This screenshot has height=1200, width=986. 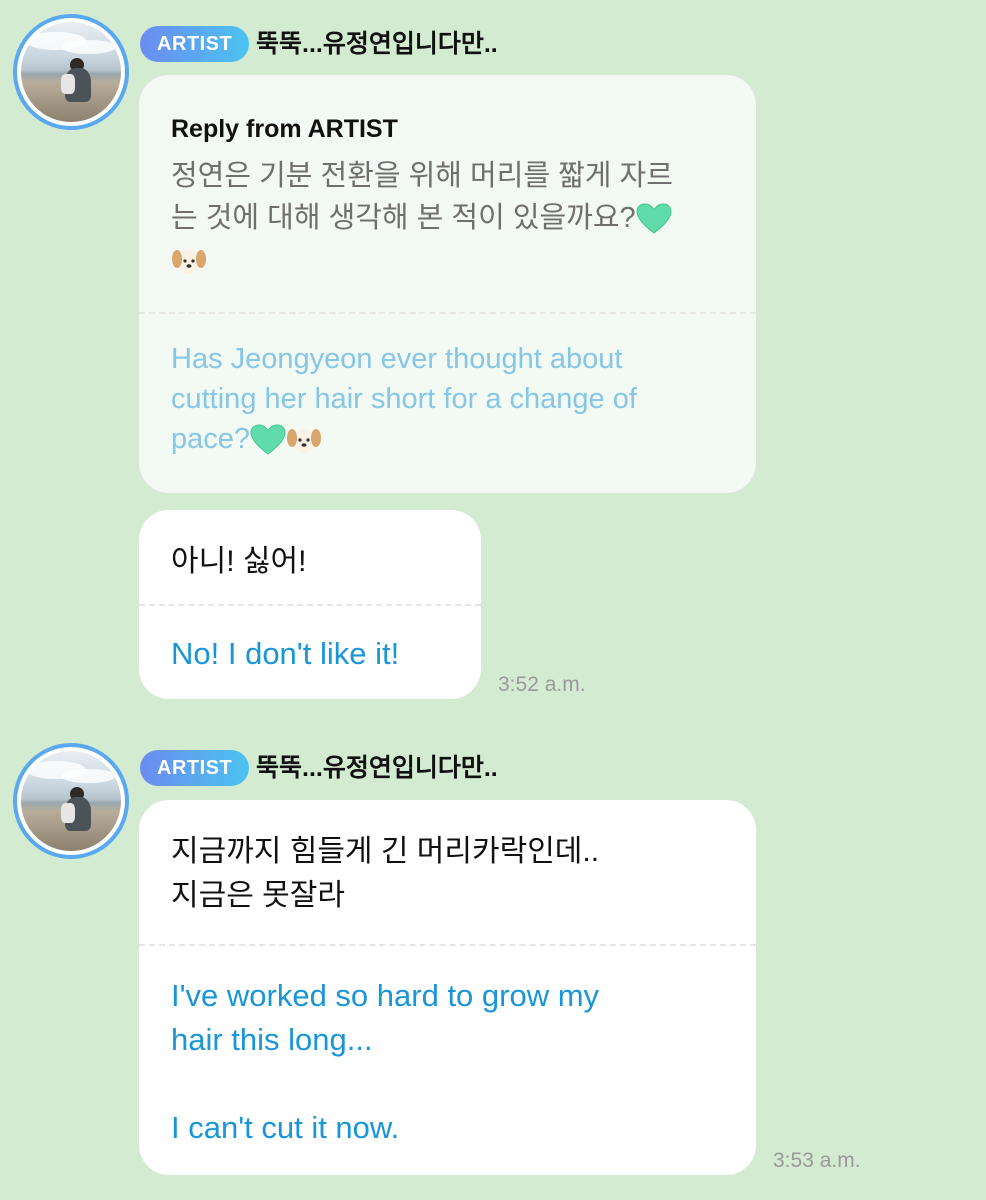 I want to click on answer-bubble: 아니! 싫어! No! I don't like it!, so click(x=310, y=604).